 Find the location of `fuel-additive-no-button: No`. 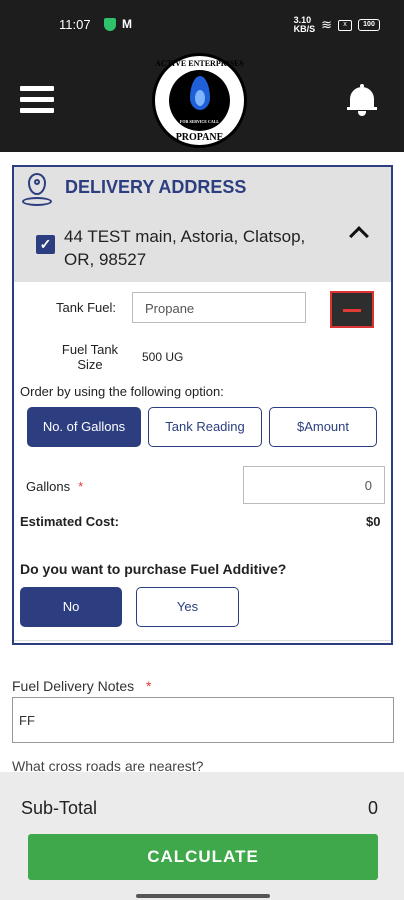

fuel-additive-no-button: No is located at coordinates (71, 607).